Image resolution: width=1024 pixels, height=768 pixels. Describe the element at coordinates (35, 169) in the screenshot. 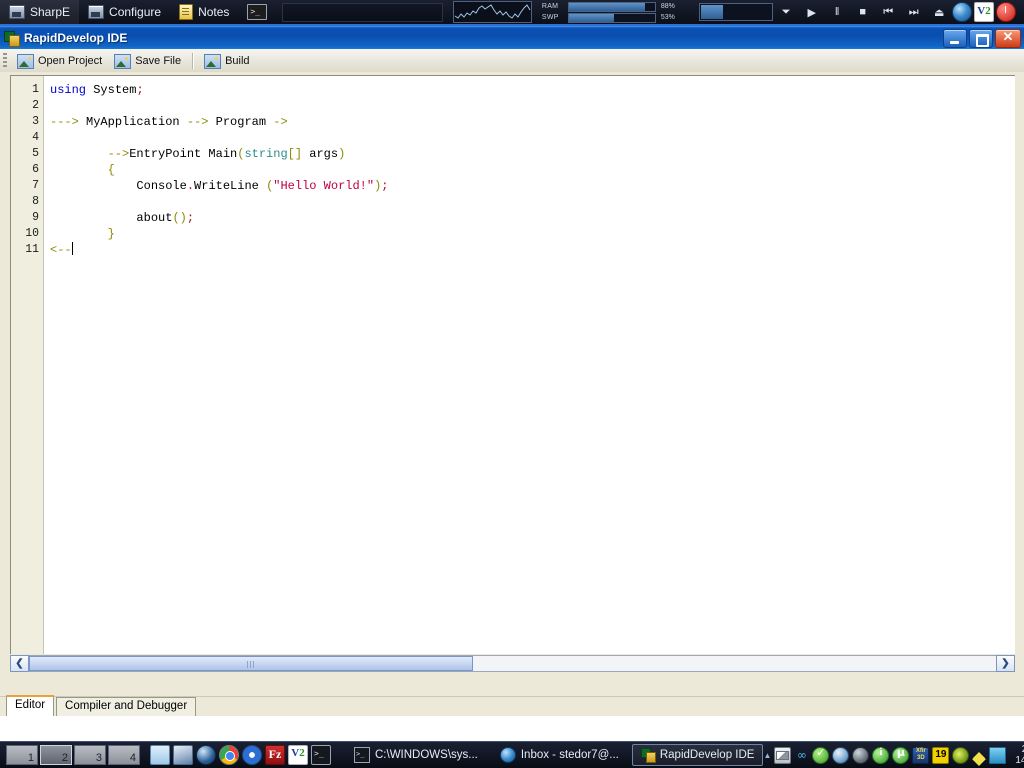

I see `line-number: 6` at that location.